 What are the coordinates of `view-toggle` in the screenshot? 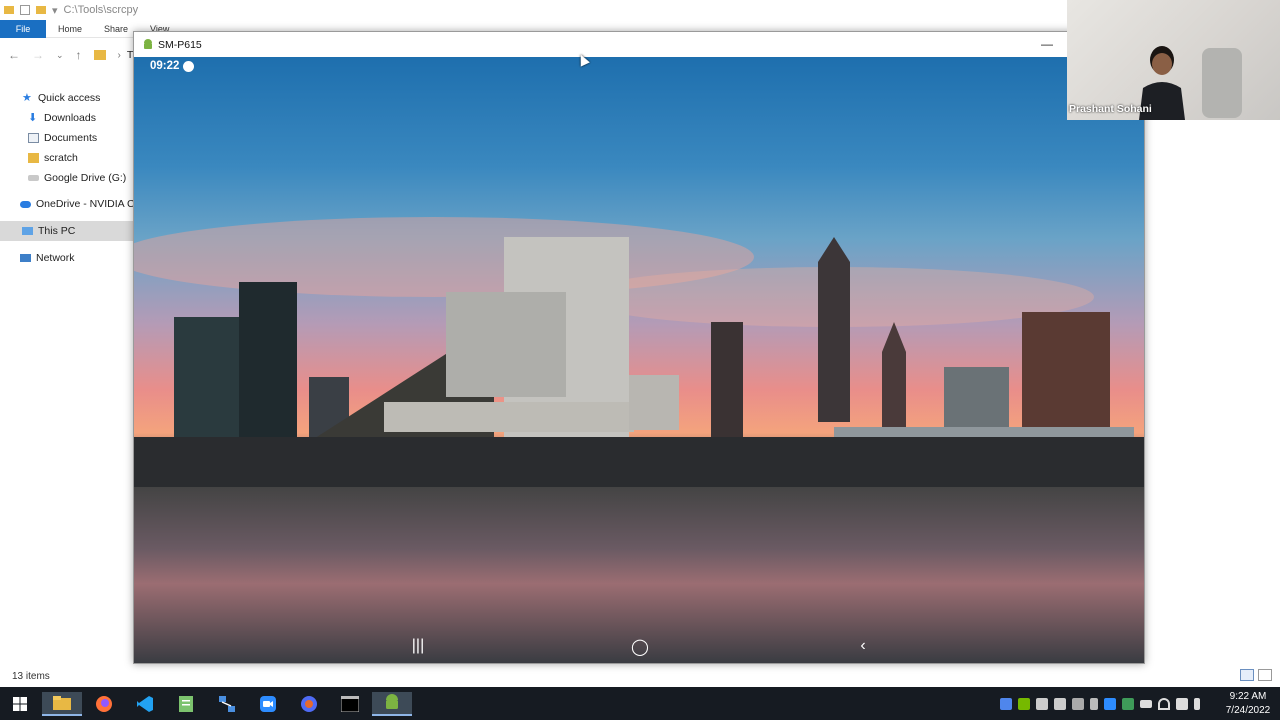 It's located at (1256, 675).